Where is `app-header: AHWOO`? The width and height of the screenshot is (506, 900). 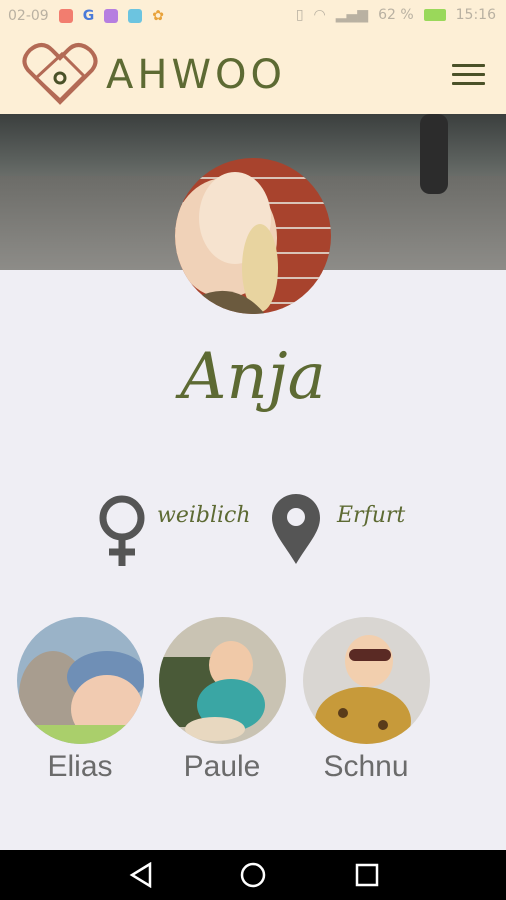
app-header: AHWOO is located at coordinates (253, 74).